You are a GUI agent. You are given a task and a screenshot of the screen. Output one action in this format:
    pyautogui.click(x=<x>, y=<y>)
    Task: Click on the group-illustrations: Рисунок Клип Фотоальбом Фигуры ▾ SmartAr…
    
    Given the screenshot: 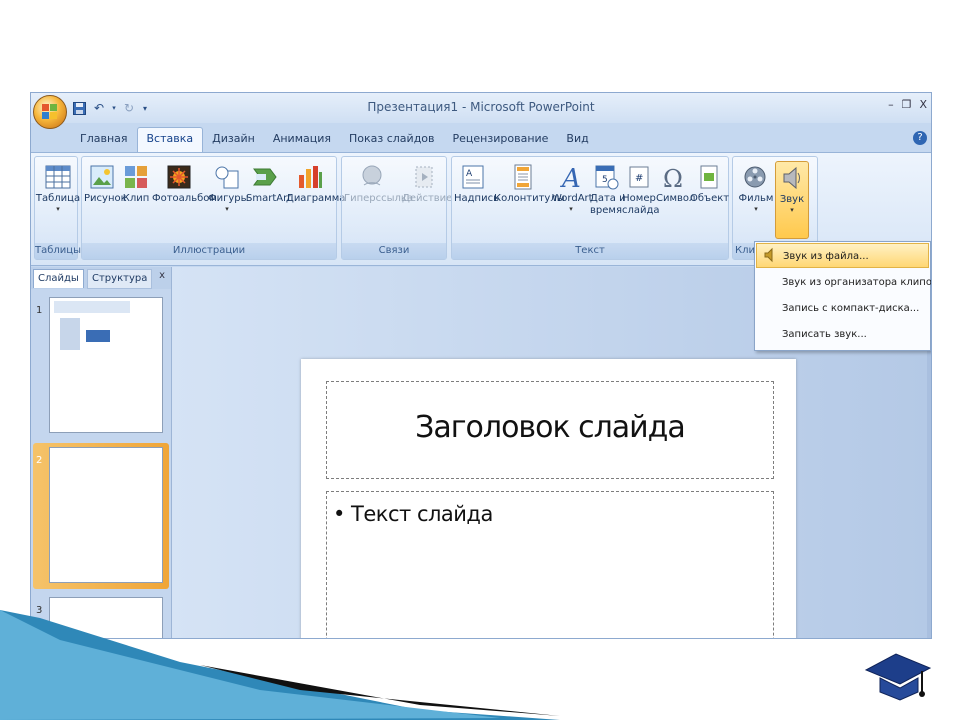 What is the action you would take?
    pyautogui.click(x=213, y=208)
    